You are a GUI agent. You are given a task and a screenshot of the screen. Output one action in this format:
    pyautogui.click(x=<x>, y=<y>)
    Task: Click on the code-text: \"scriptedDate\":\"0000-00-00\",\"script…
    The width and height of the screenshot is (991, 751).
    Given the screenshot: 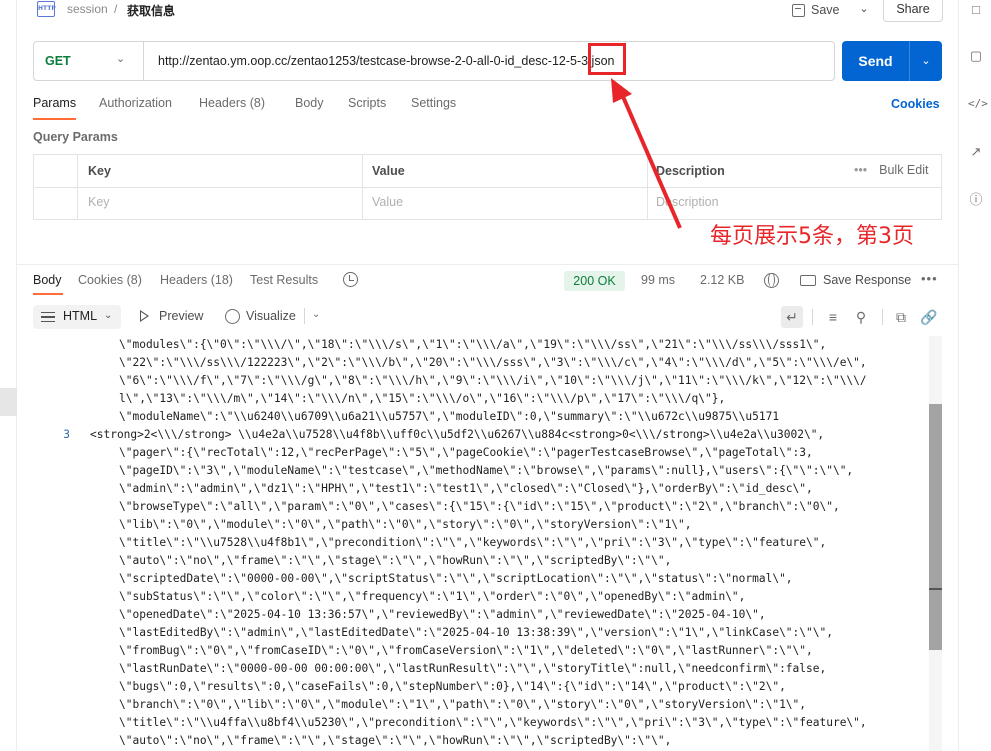 What is the action you would take?
    pyautogui.click(x=456, y=578)
    